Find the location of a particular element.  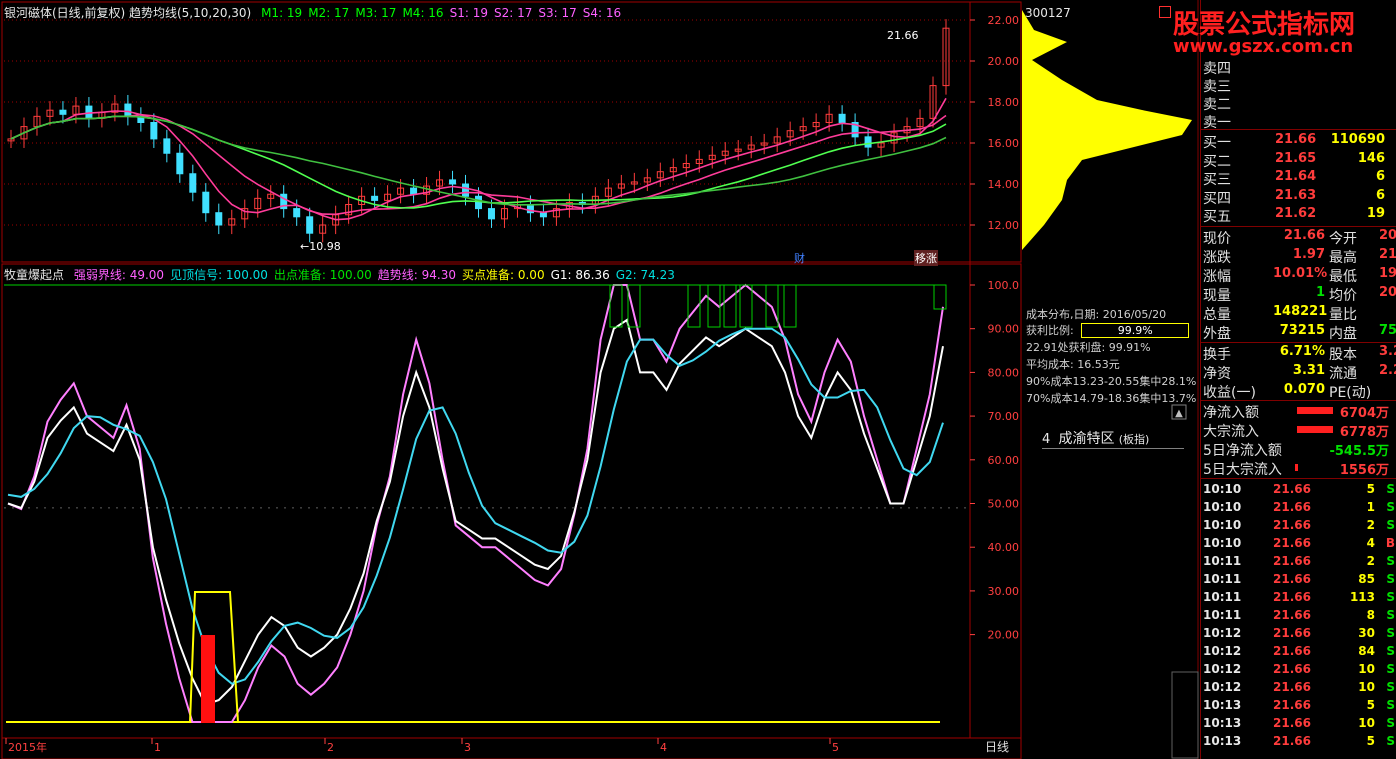

tick-row: 10:12 21.66 30 S is located at coordinates (1299, 633).